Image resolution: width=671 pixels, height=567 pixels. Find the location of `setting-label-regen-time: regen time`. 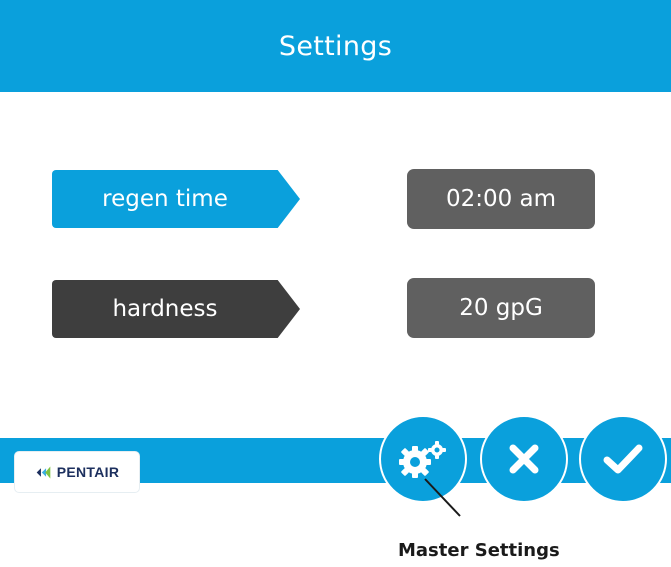

setting-label-regen-time: regen time is located at coordinates (176, 199).